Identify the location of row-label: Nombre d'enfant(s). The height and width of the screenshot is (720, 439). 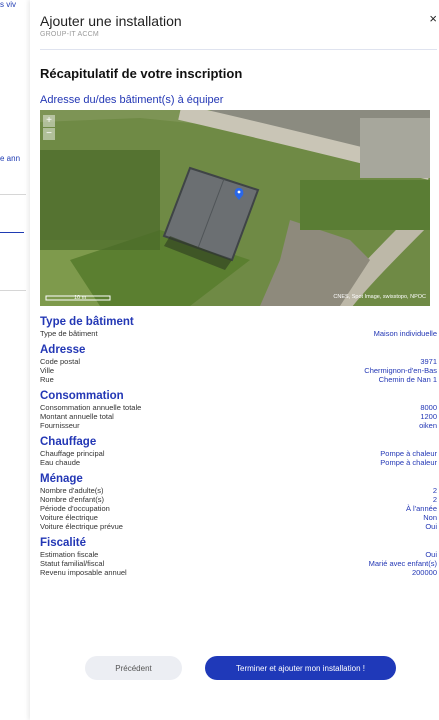
(72, 499).